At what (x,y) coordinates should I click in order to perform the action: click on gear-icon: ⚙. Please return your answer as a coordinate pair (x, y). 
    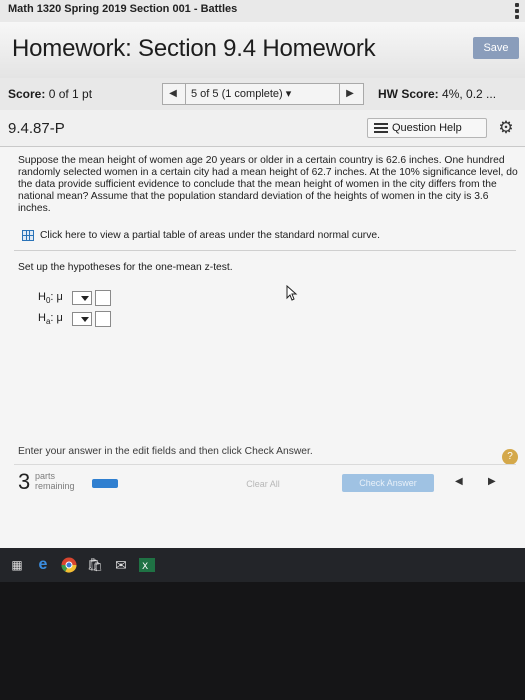
    Looking at the image, I should click on (506, 128).